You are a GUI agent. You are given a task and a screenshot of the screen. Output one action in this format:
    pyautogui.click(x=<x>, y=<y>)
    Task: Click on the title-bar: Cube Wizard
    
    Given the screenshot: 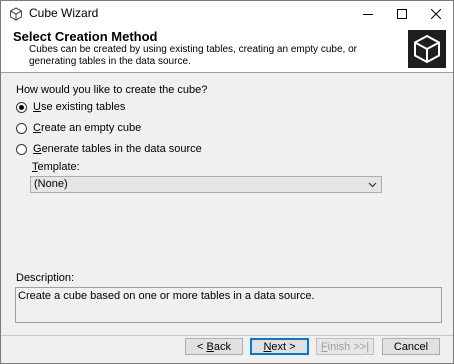 What is the action you would take?
    pyautogui.click(x=227, y=13)
    